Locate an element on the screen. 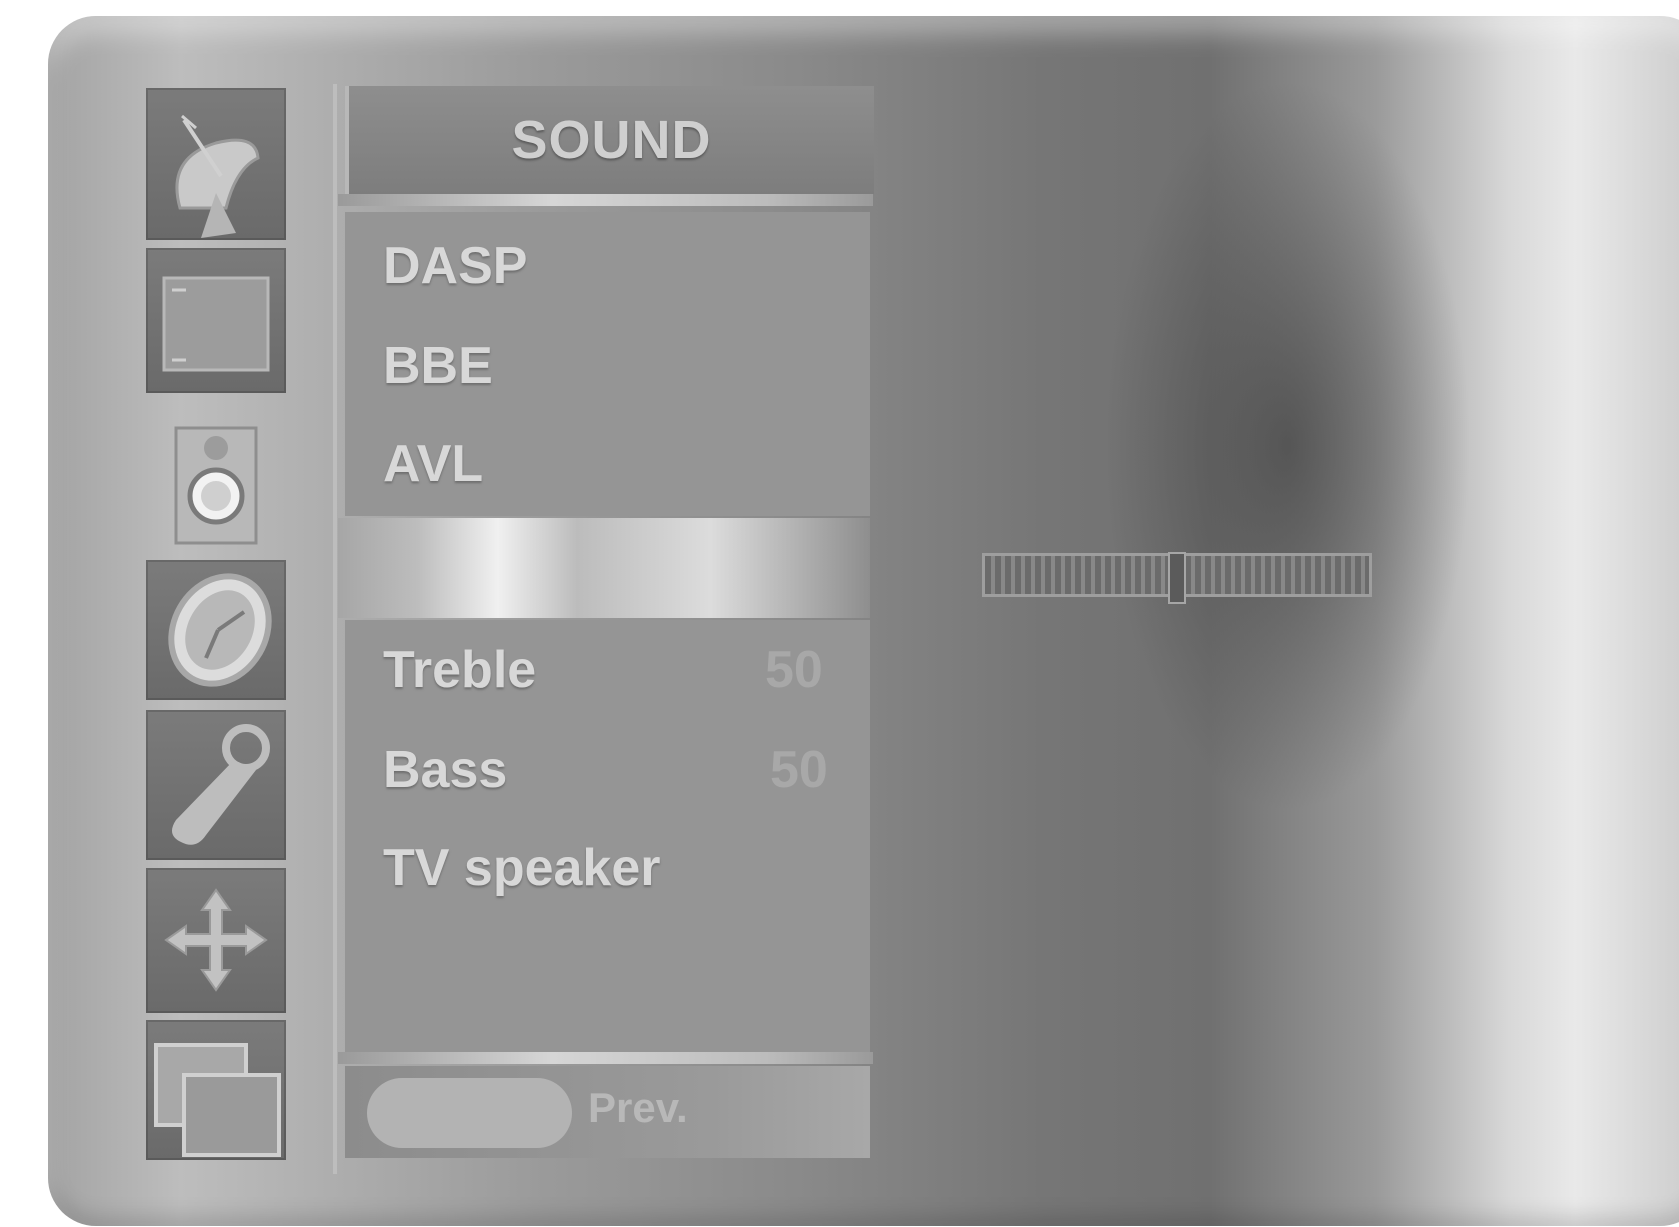 The width and height of the screenshot is (1679, 1227). move-arrows-icon is located at coordinates (216, 940).